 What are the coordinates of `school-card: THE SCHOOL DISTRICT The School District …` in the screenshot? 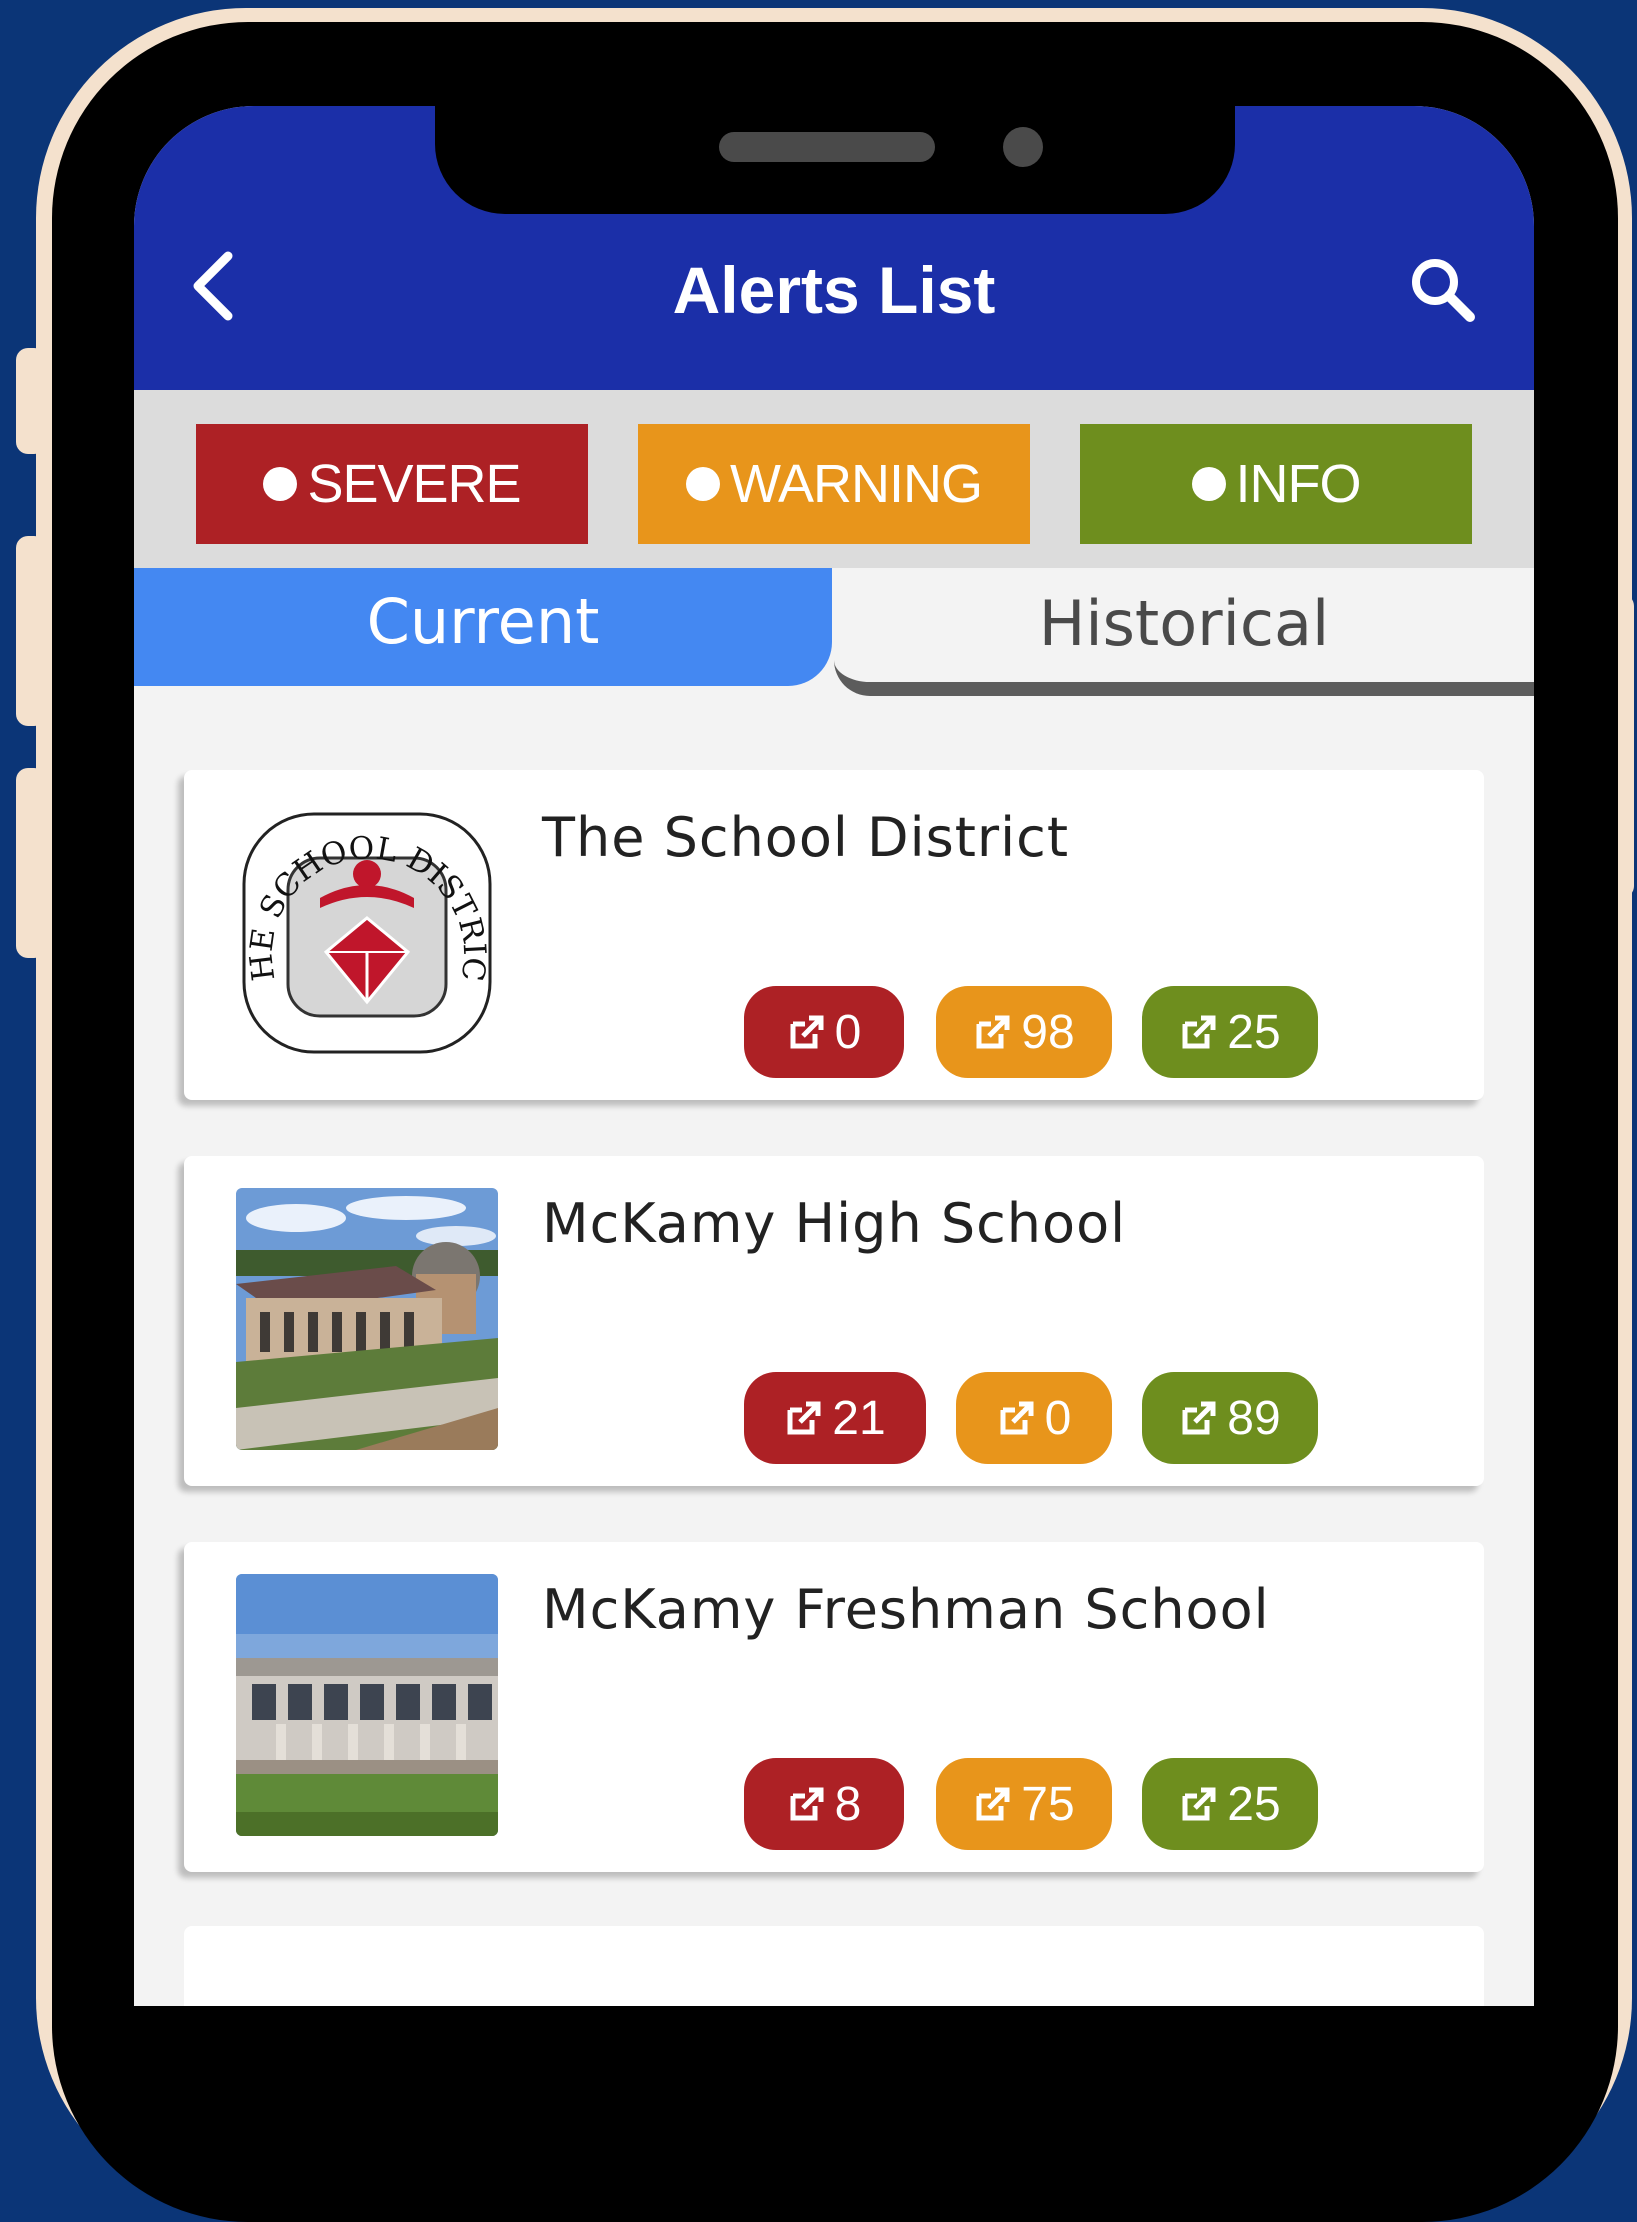 It's located at (834, 935).